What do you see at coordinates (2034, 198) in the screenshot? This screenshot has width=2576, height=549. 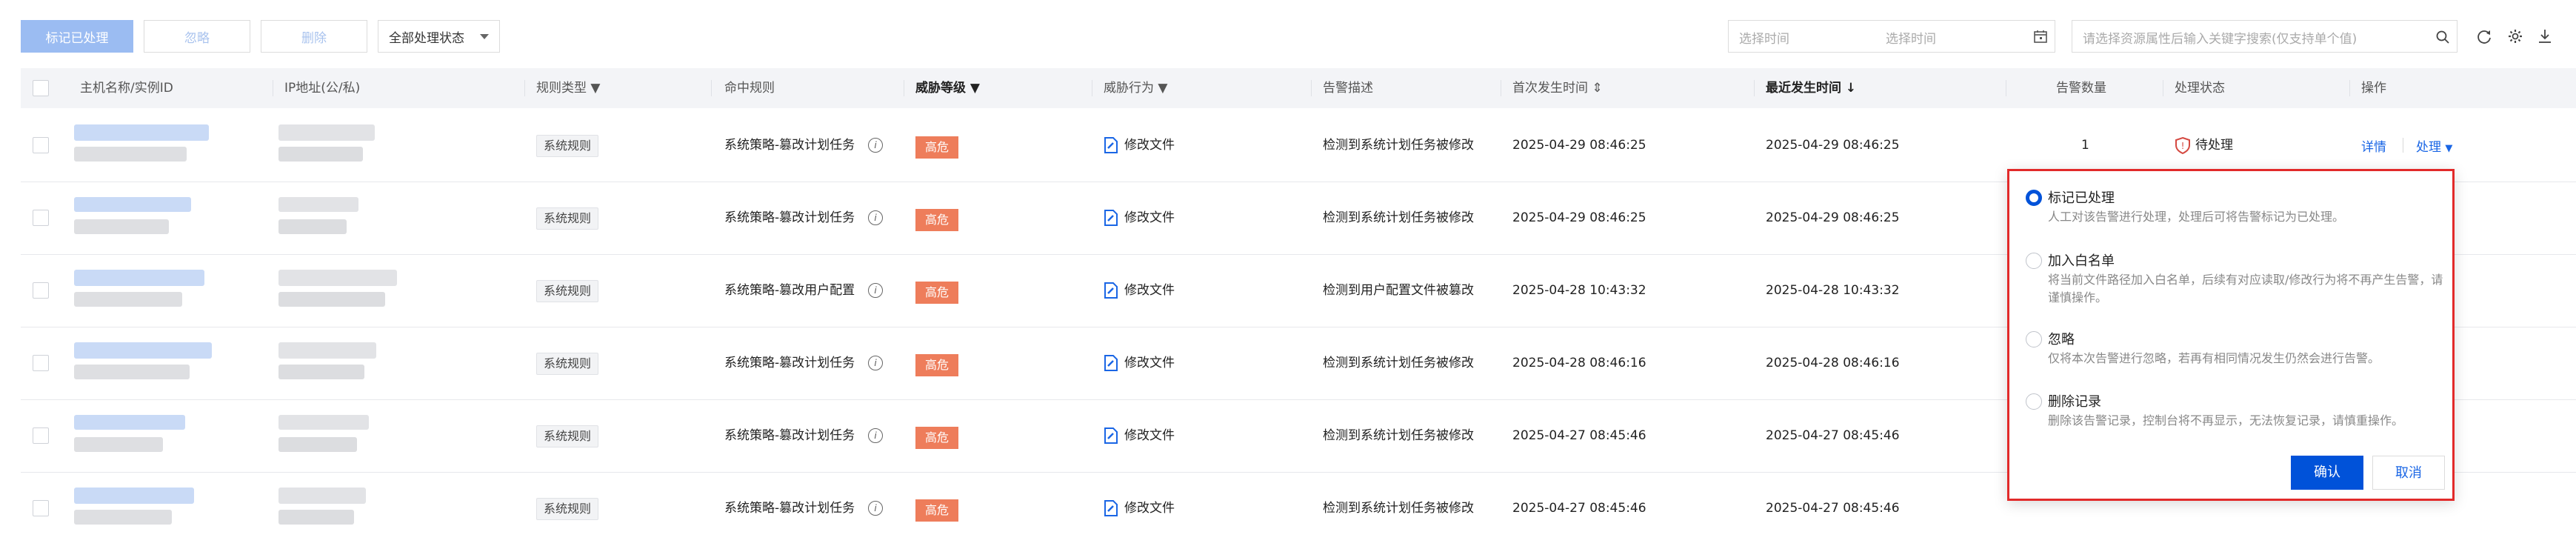 I see `option-mark-handled-radio` at bounding box center [2034, 198].